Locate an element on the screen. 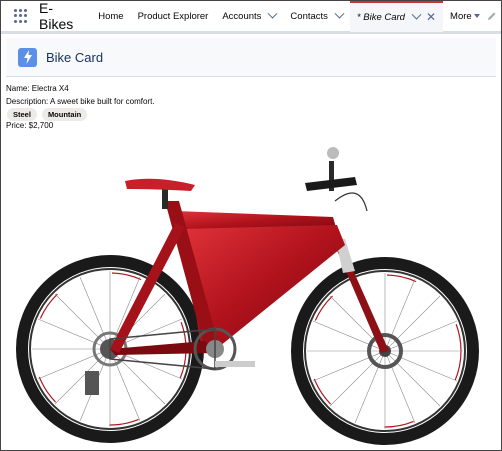 This screenshot has height=451, width=502. nav-item-home: Home is located at coordinates (110, 16).